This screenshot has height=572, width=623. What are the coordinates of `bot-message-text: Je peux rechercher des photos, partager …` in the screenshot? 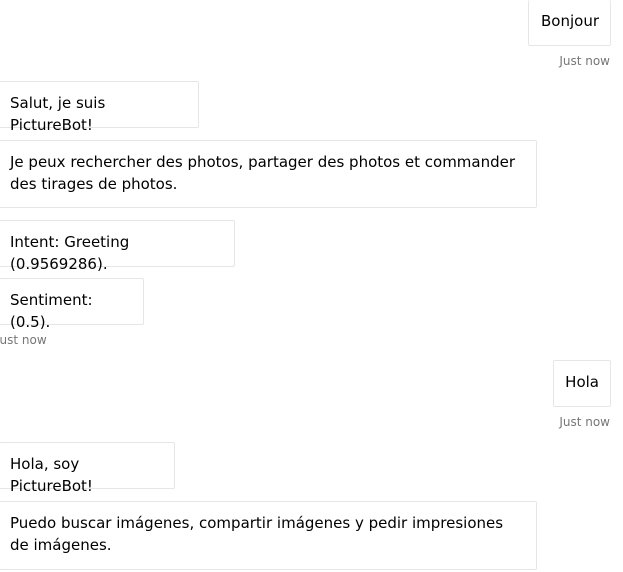 It's located at (263, 173).